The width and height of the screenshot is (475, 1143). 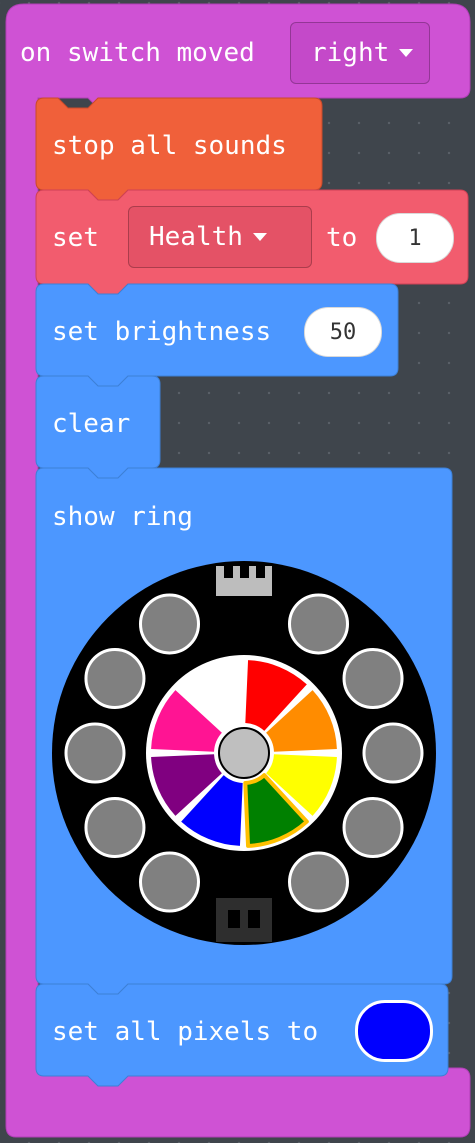 I want to click on pixel-color-picker, so click(x=394, y=1031).